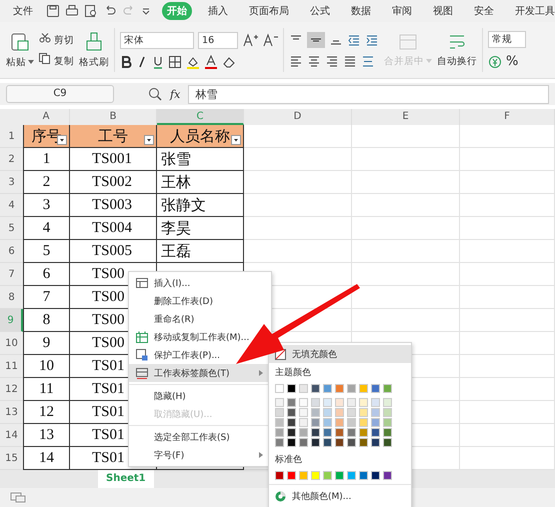  What do you see at coordinates (512, 61) in the screenshot?
I see `percent-button: %` at bounding box center [512, 61].